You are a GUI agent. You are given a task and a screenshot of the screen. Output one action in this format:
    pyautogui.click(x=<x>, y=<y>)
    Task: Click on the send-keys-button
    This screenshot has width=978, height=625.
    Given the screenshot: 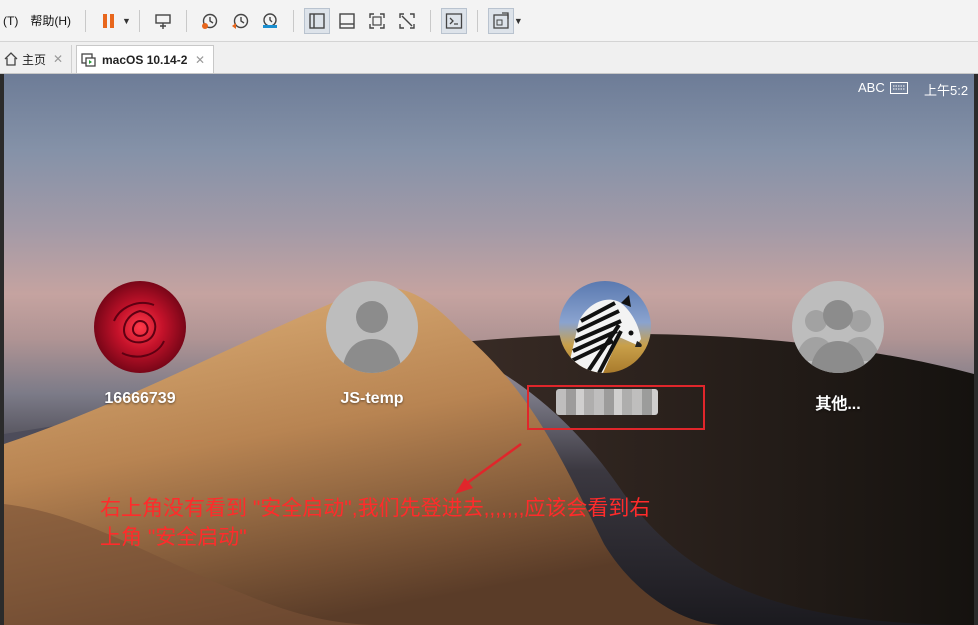 What is the action you would take?
    pyautogui.click(x=163, y=21)
    